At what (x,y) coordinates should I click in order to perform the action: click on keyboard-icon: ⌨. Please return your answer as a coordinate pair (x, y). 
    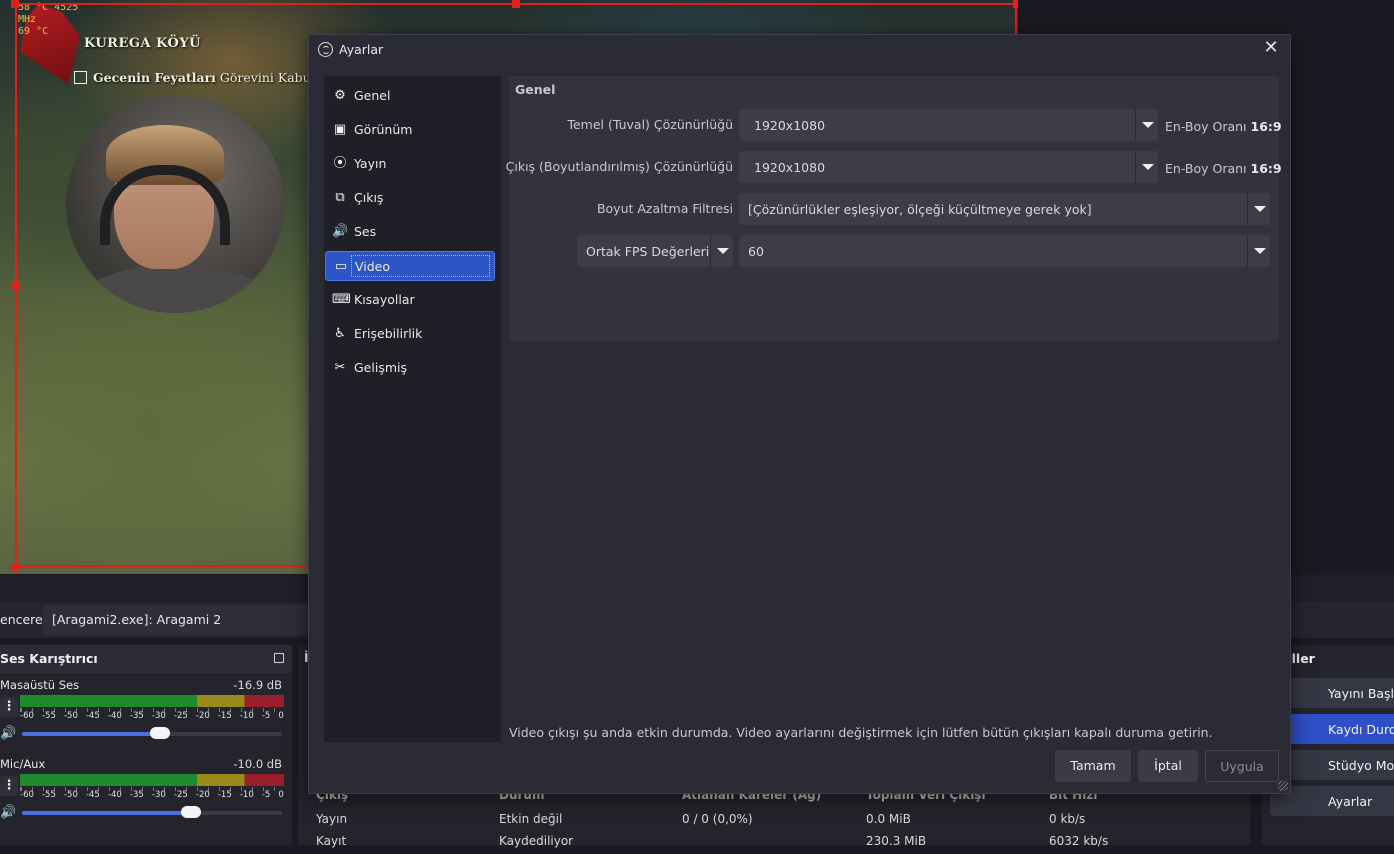
    Looking at the image, I should click on (341, 299).